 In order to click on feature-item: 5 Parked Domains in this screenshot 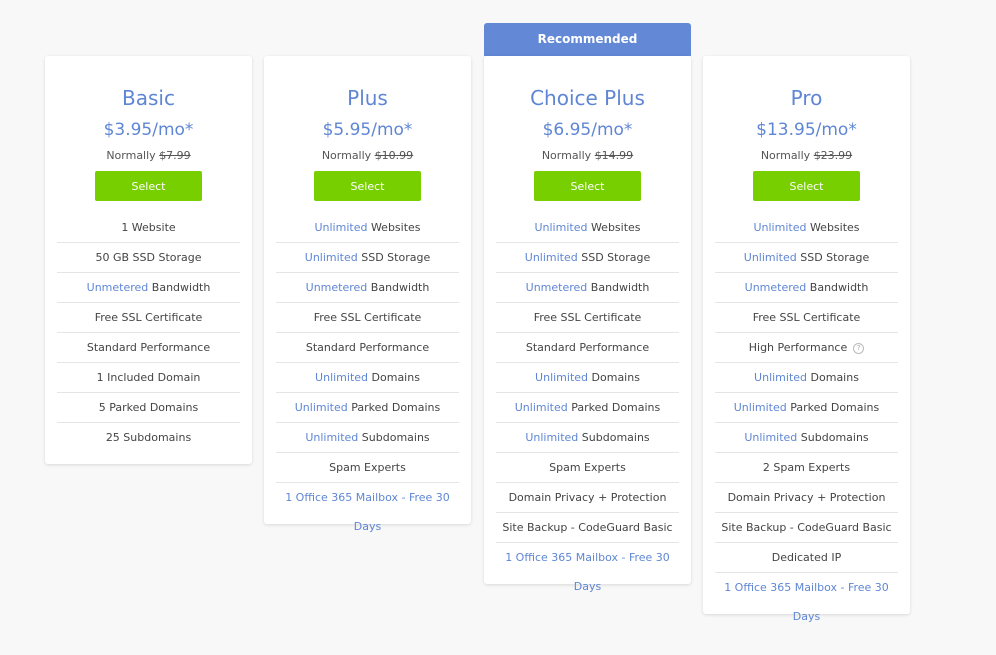, I will do `click(148, 408)`.